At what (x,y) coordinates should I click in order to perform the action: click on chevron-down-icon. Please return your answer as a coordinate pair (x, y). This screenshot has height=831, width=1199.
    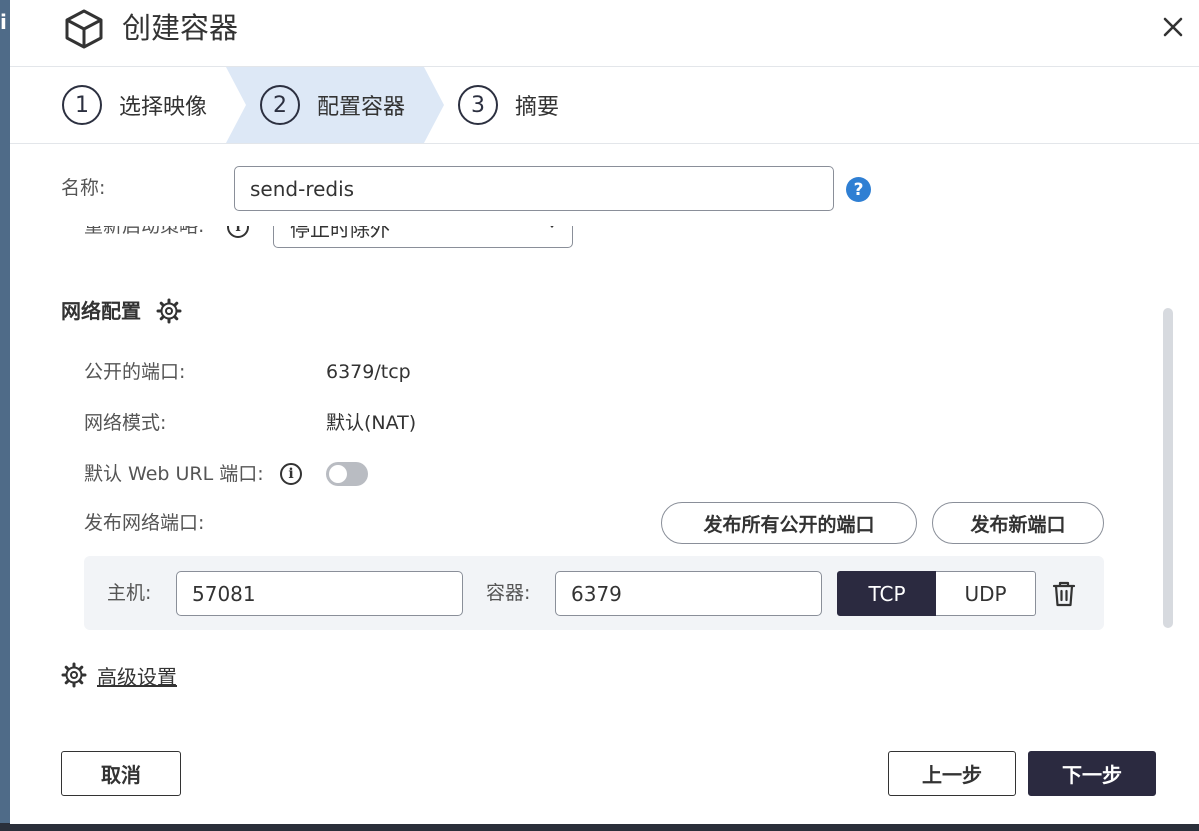
    Looking at the image, I should click on (552, 227).